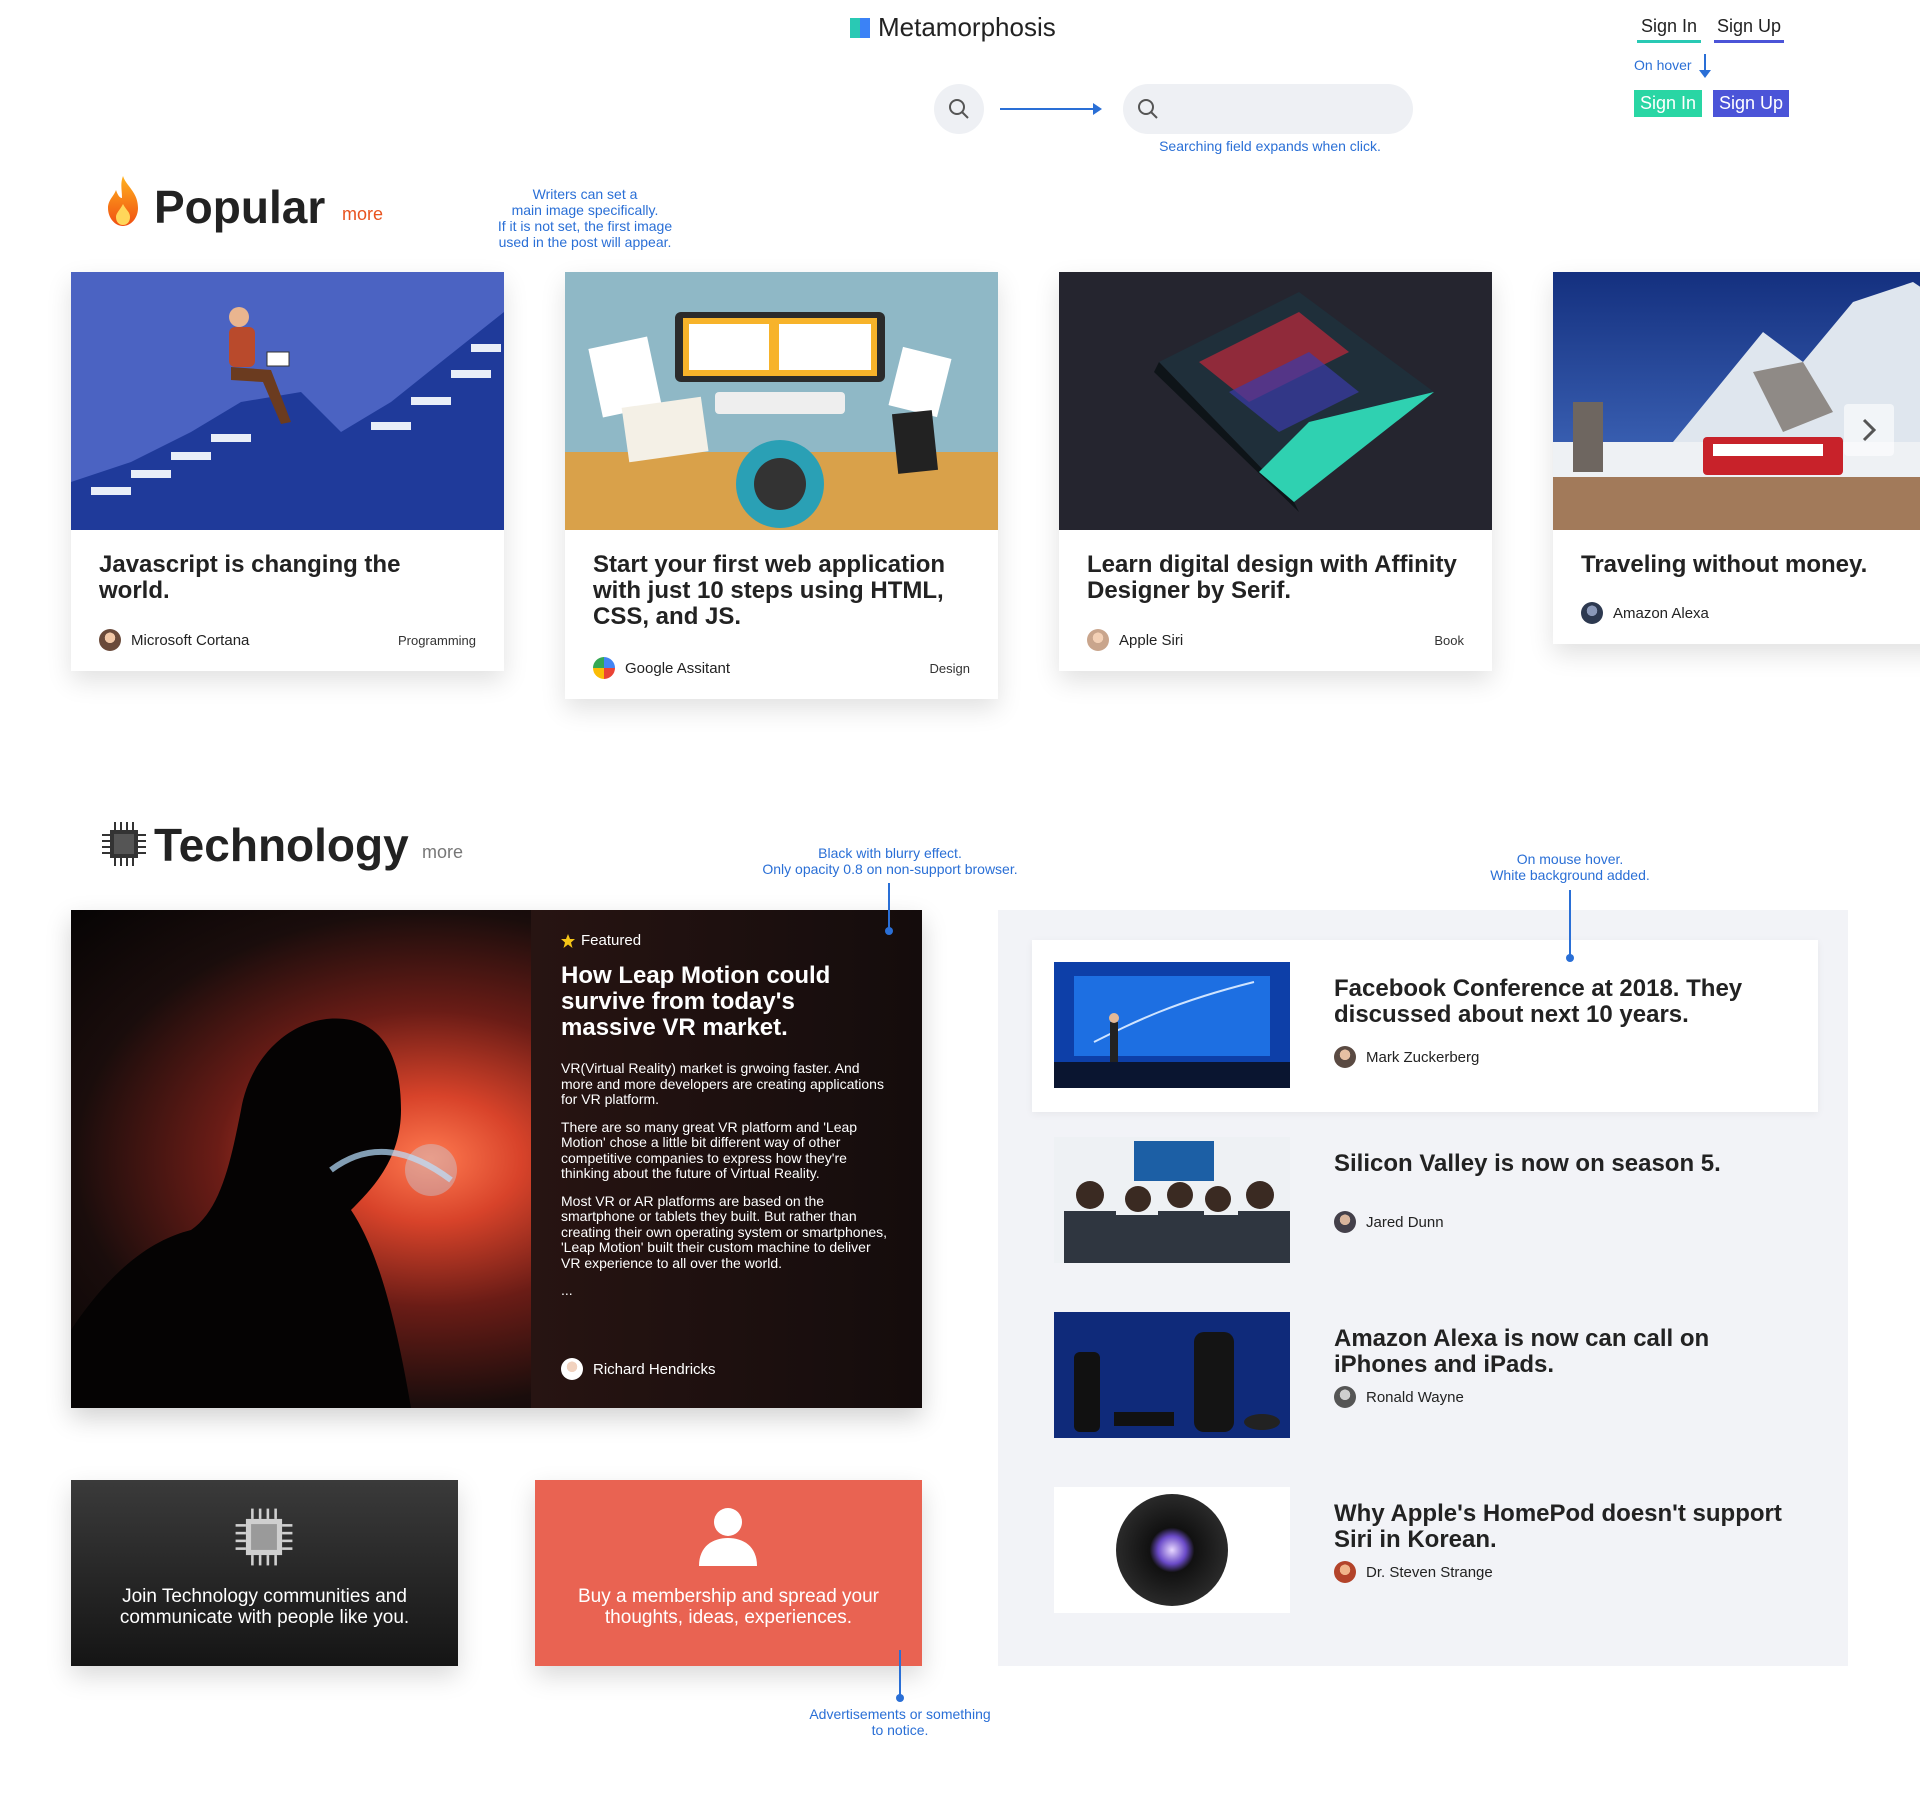  I want to click on popular-card: Traveling without money. Amazon Alexa, so click(1736, 458).